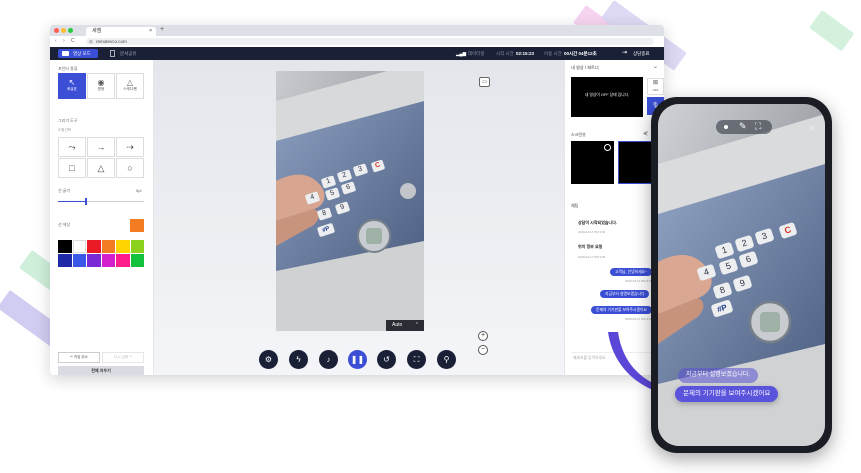 The height and width of the screenshot is (473, 861). What do you see at coordinates (79, 246) in the screenshot?
I see `color-swatch-white` at bounding box center [79, 246].